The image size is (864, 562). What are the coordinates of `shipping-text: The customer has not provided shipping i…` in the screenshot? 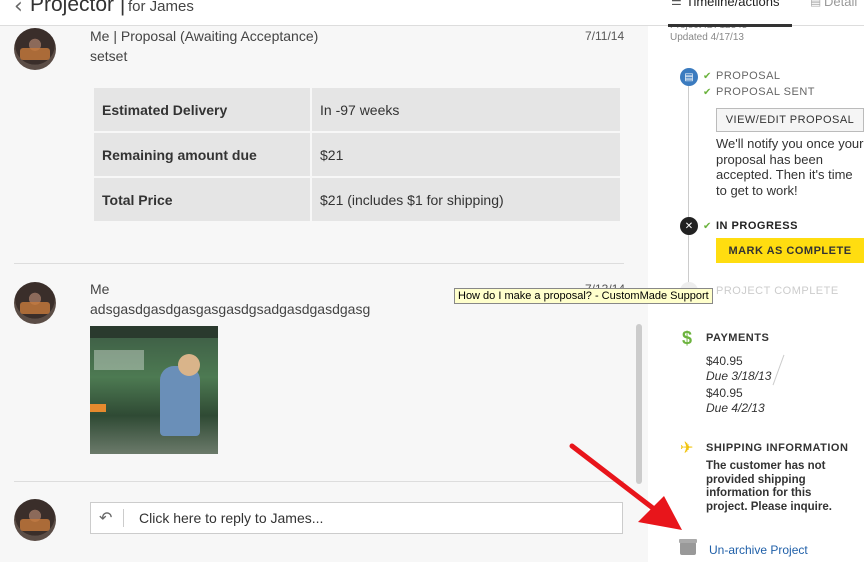 It's located at (769, 486).